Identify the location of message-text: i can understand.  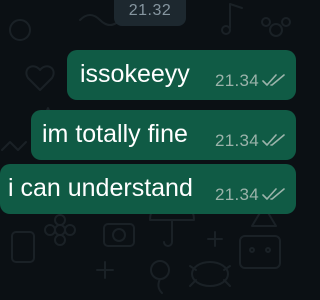
(100, 188).